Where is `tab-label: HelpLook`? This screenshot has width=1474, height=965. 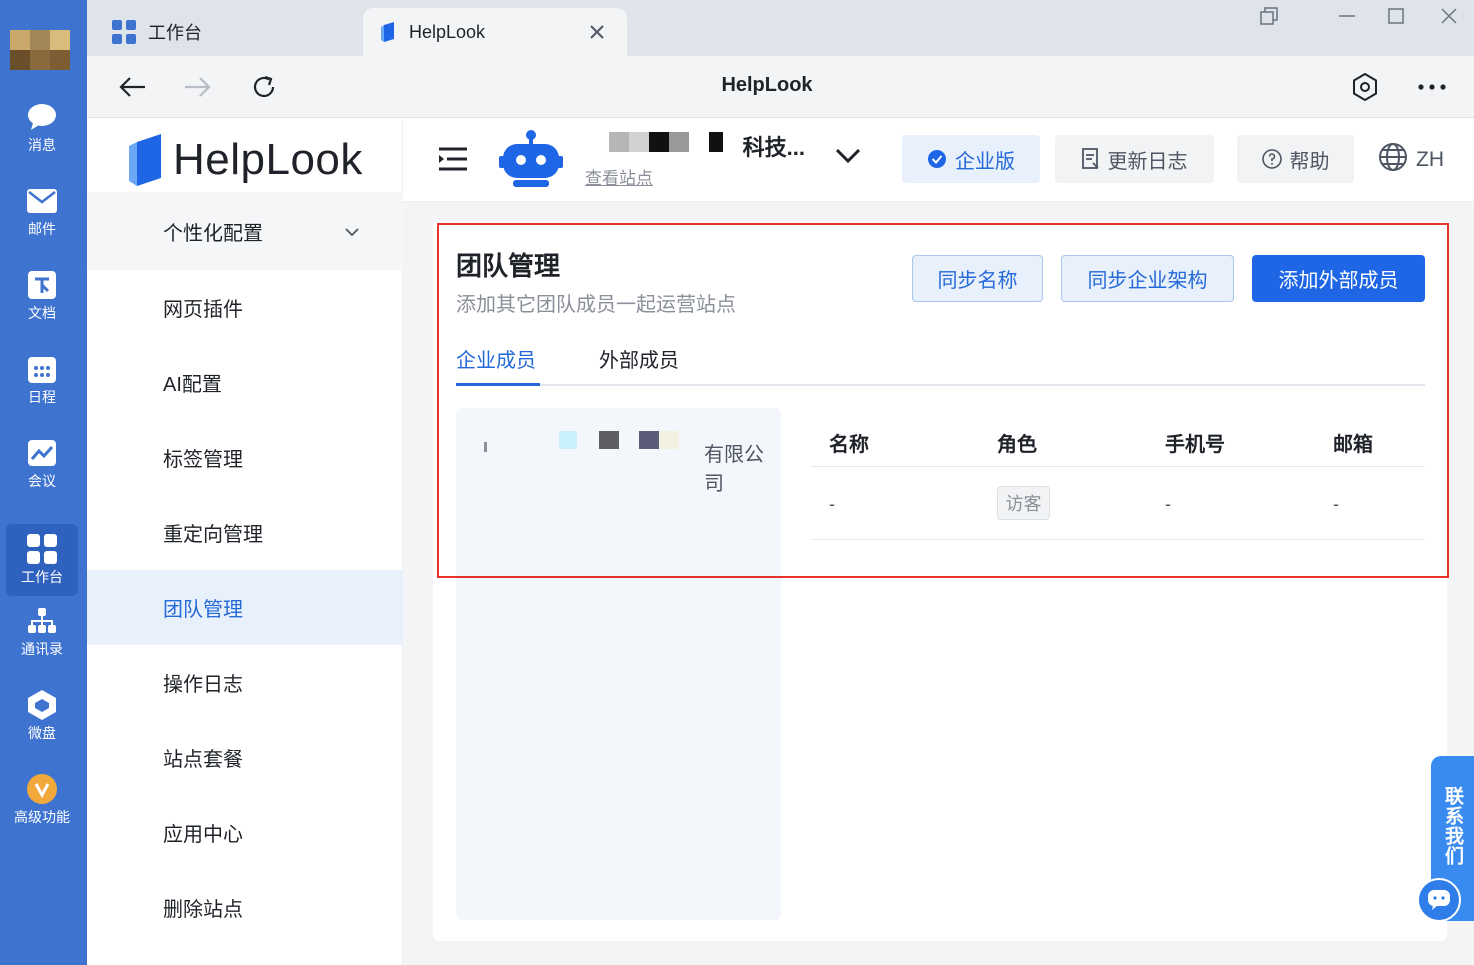 tab-label: HelpLook is located at coordinates (447, 31).